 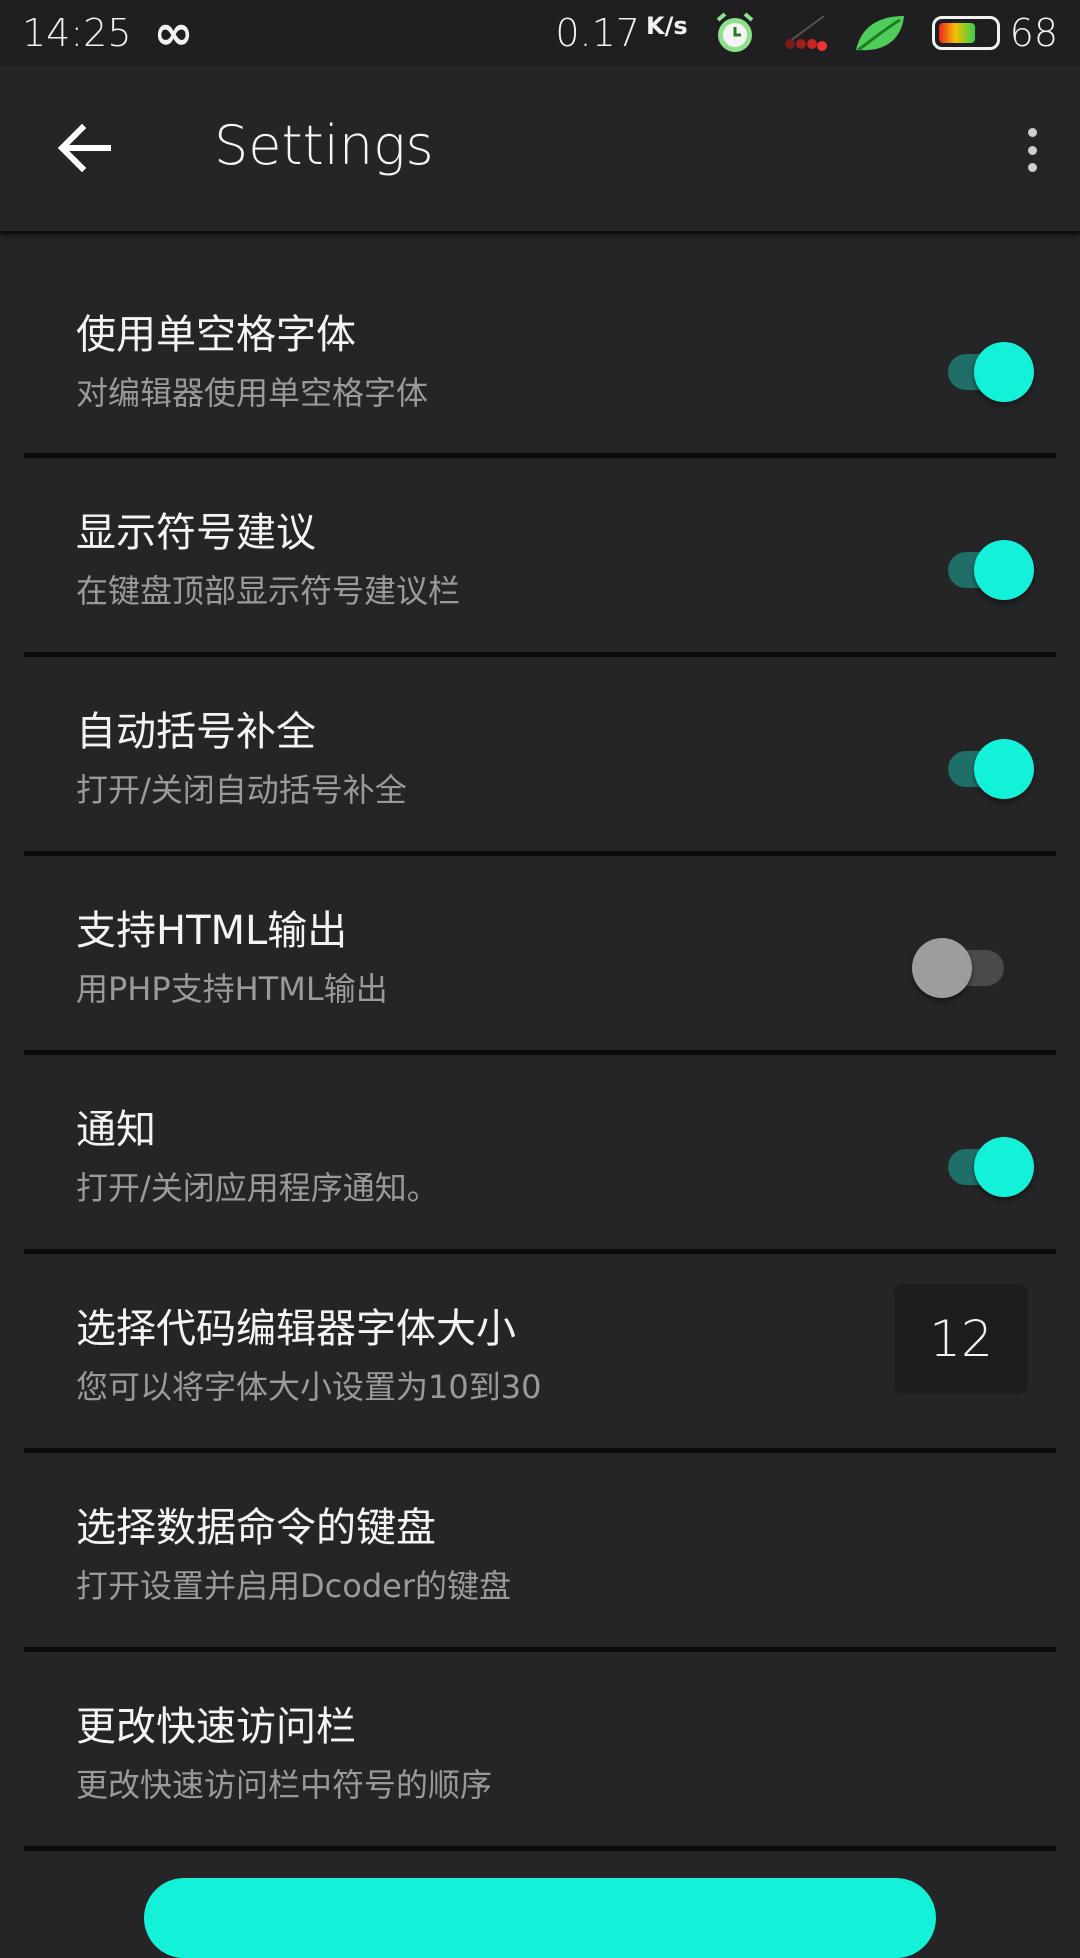 What do you see at coordinates (540, 150) in the screenshot?
I see `app-bar: Settings` at bounding box center [540, 150].